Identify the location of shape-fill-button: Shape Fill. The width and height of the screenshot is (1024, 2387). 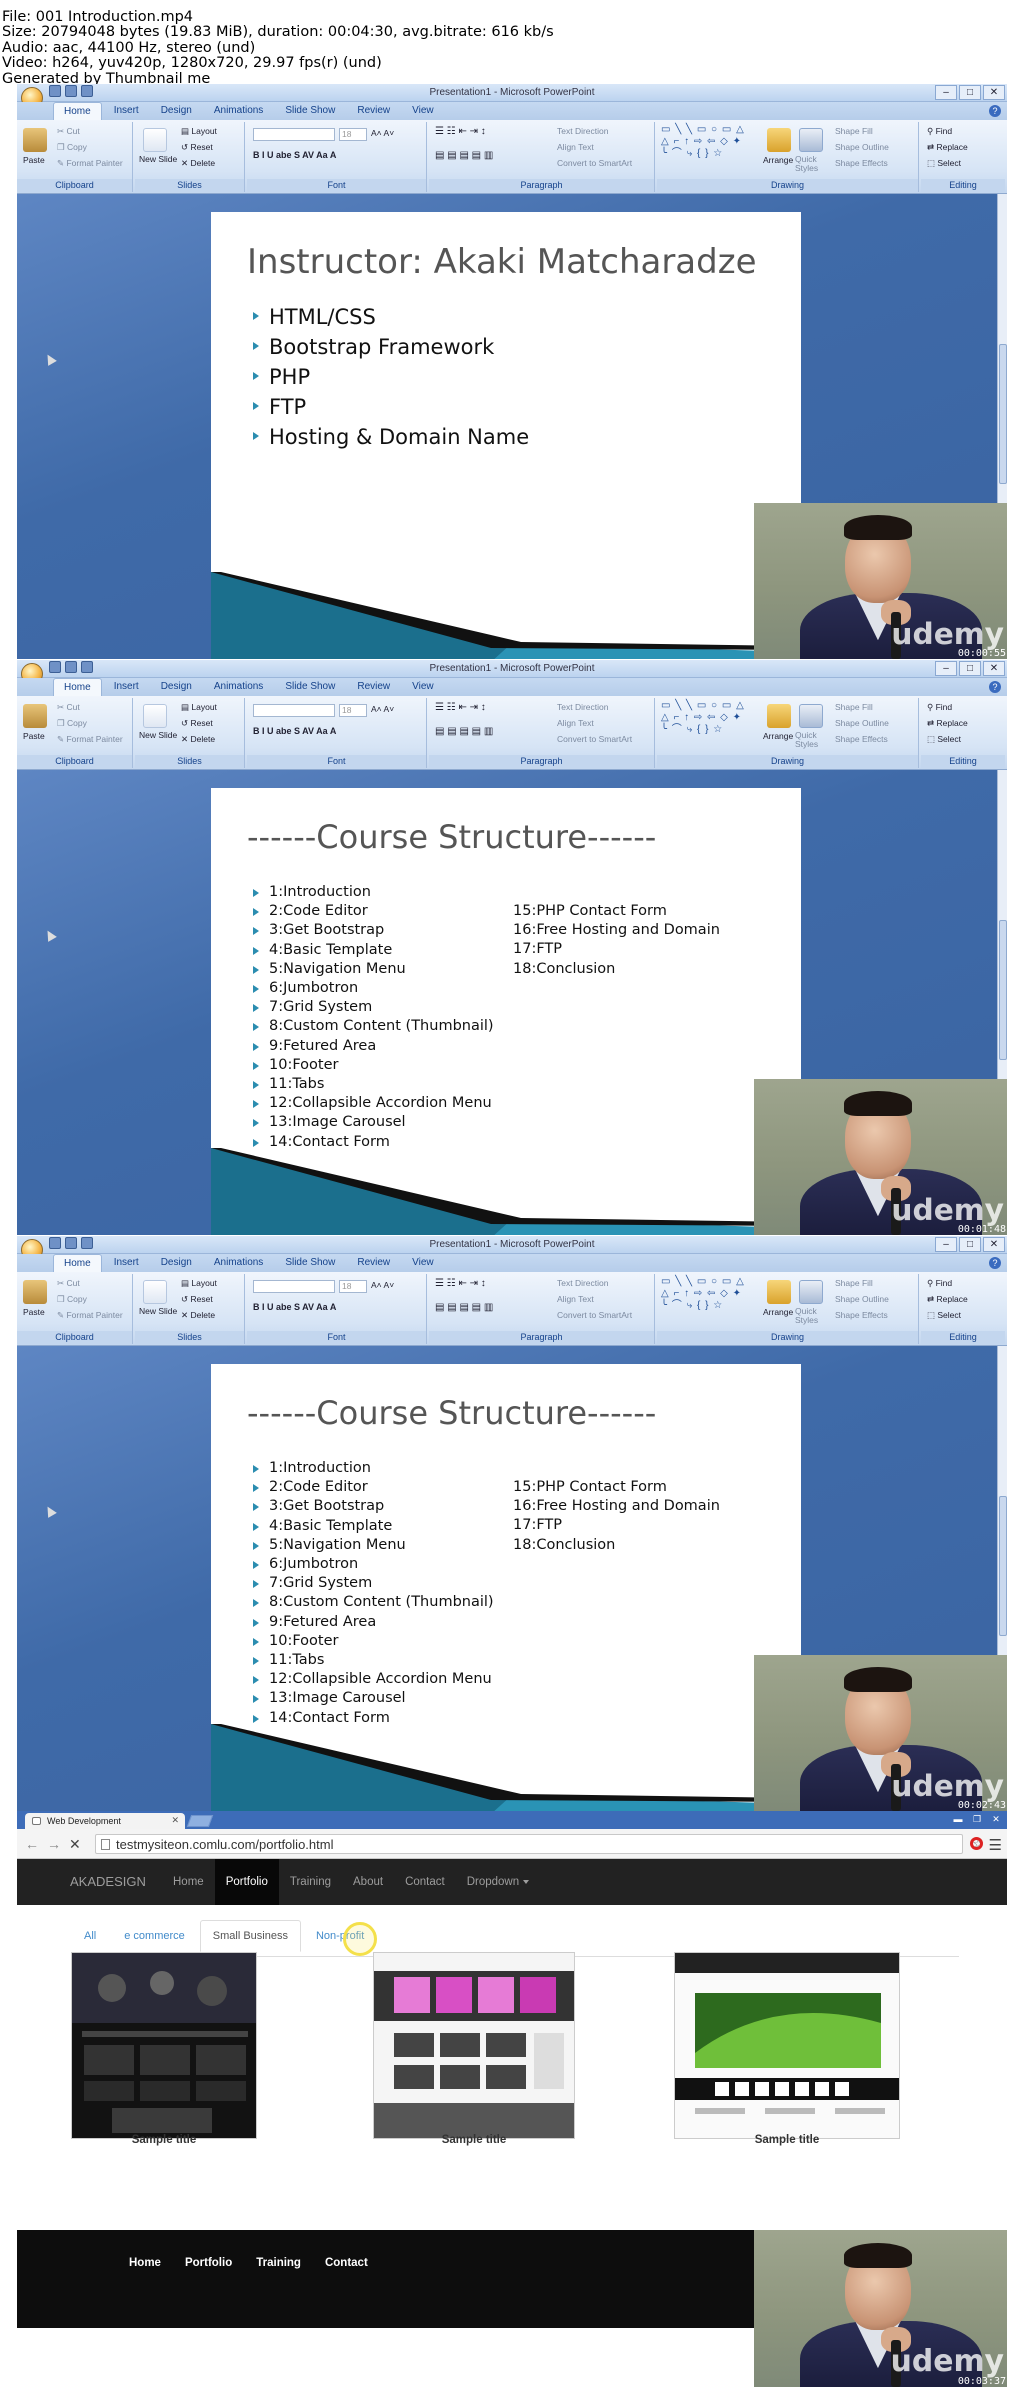
(854, 131).